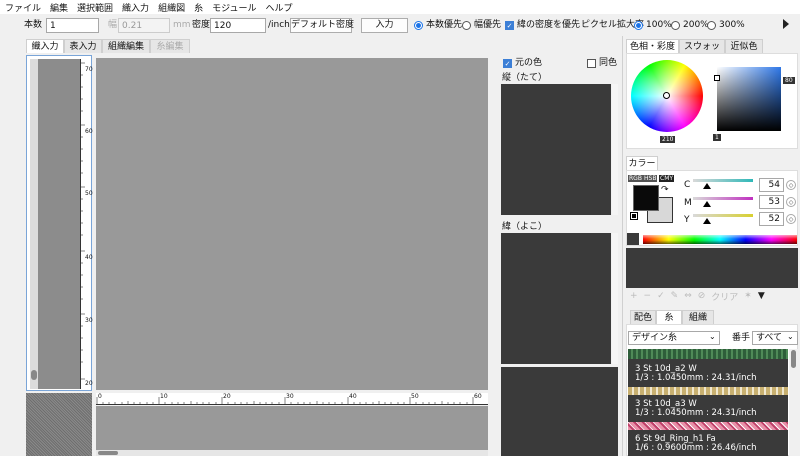 This screenshot has width=800, height=456. What do you see at coordinates (698, 317) in the screenshot?
I see `tab-weave: 組織` at bounding box center [698, 317].